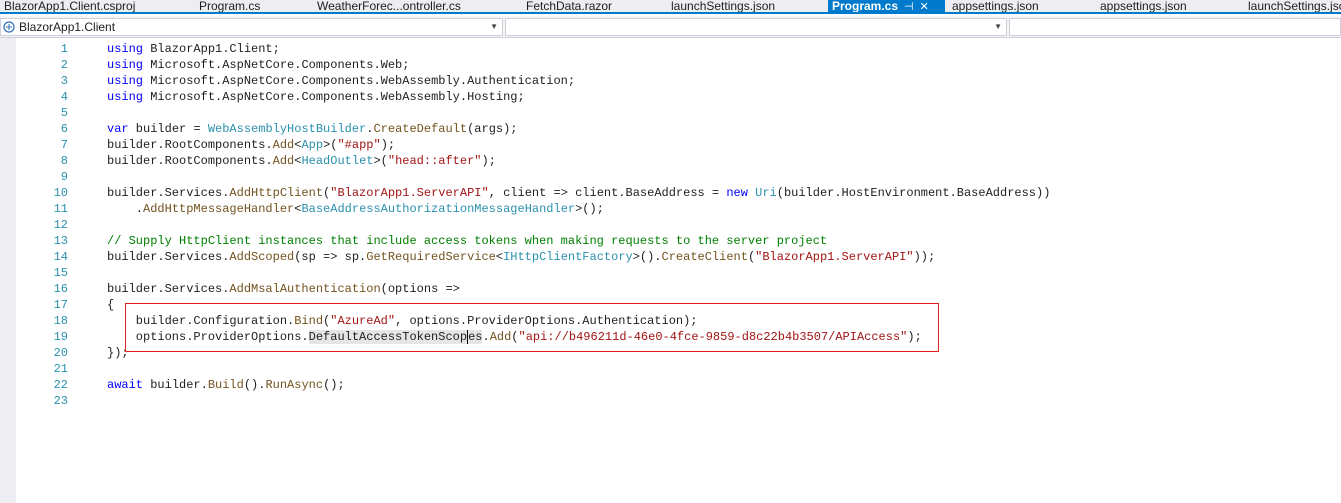  I want to click on line-number: 14, so click(60, 257).